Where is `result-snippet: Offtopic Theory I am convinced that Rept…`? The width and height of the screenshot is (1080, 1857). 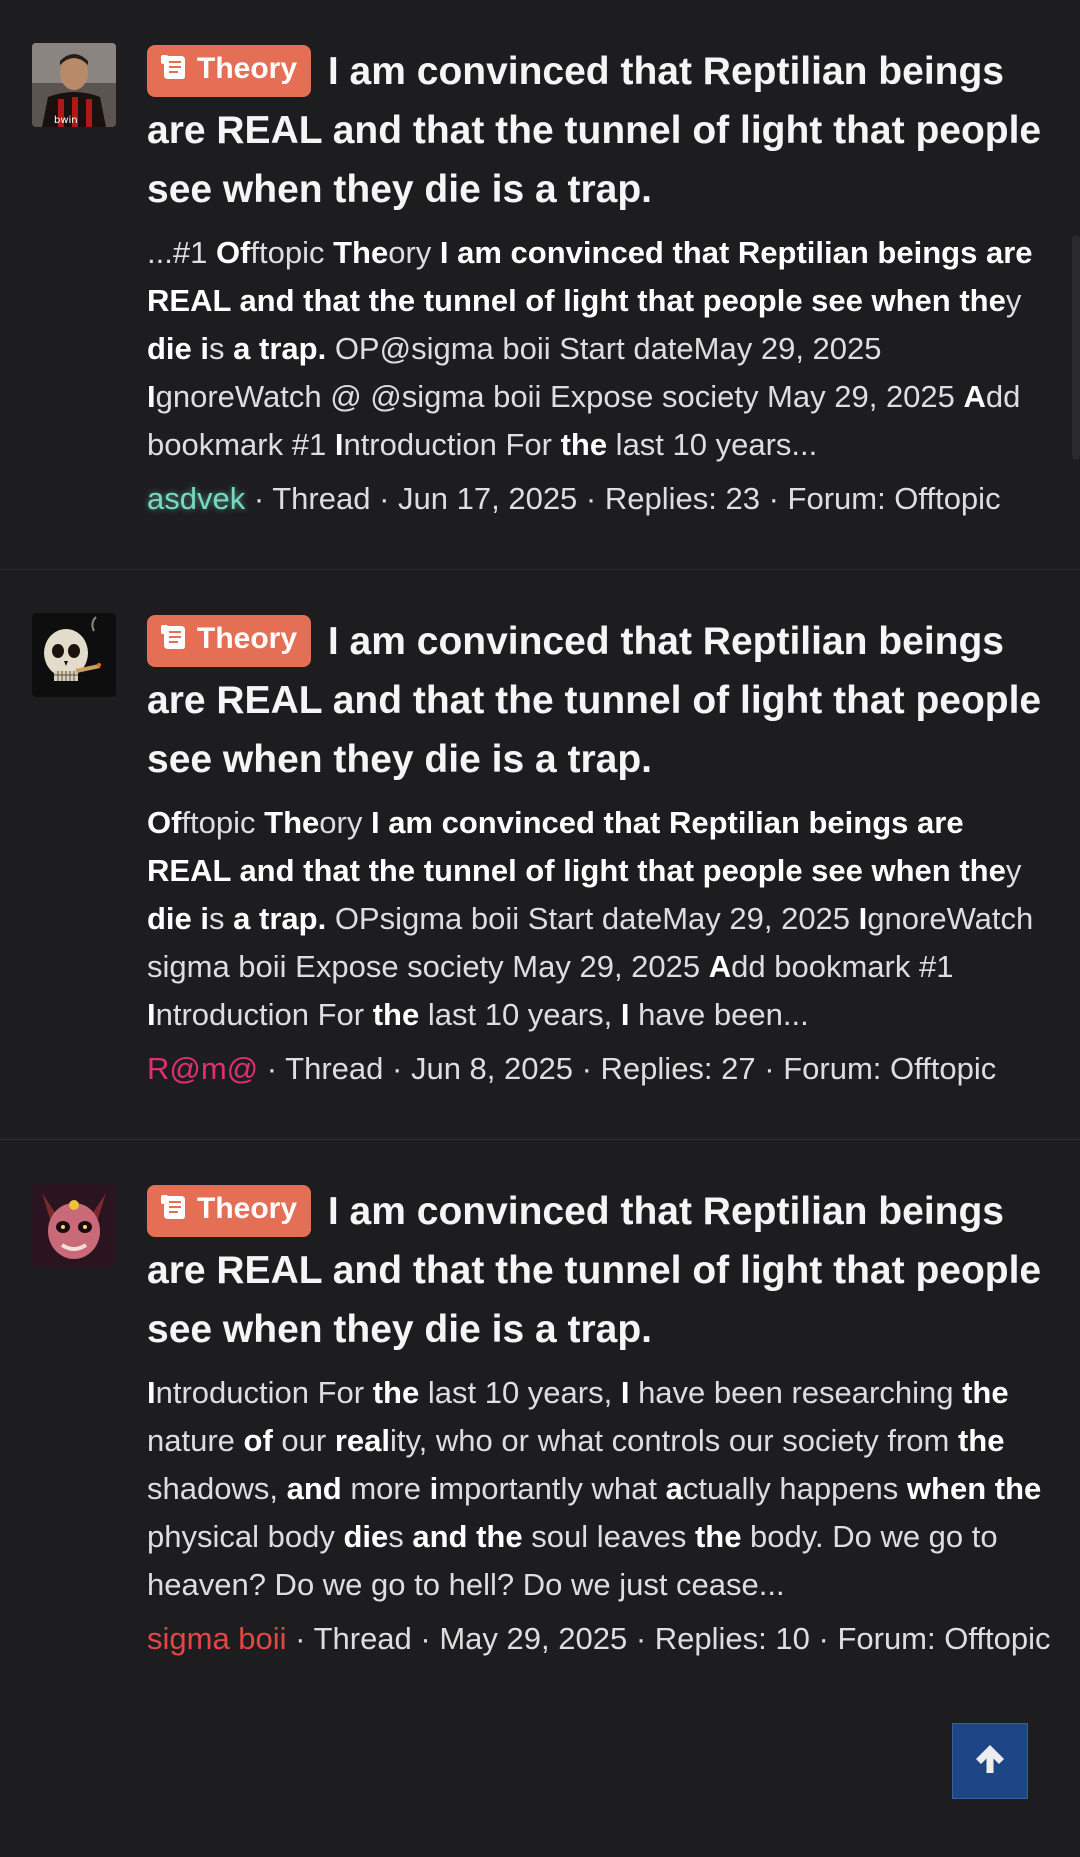 result-snippet: Offtopic Theory I am convinced that Rept… is located at coordinates (600, 919).